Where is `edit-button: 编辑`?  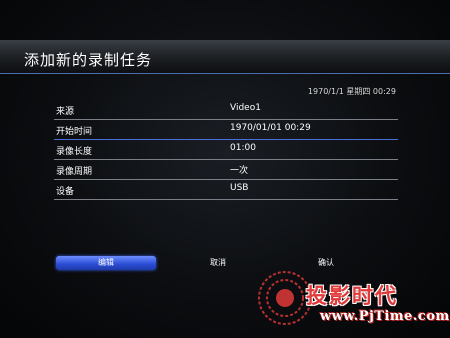 edit-button: 编辑 is located at coordinates (106, 263).